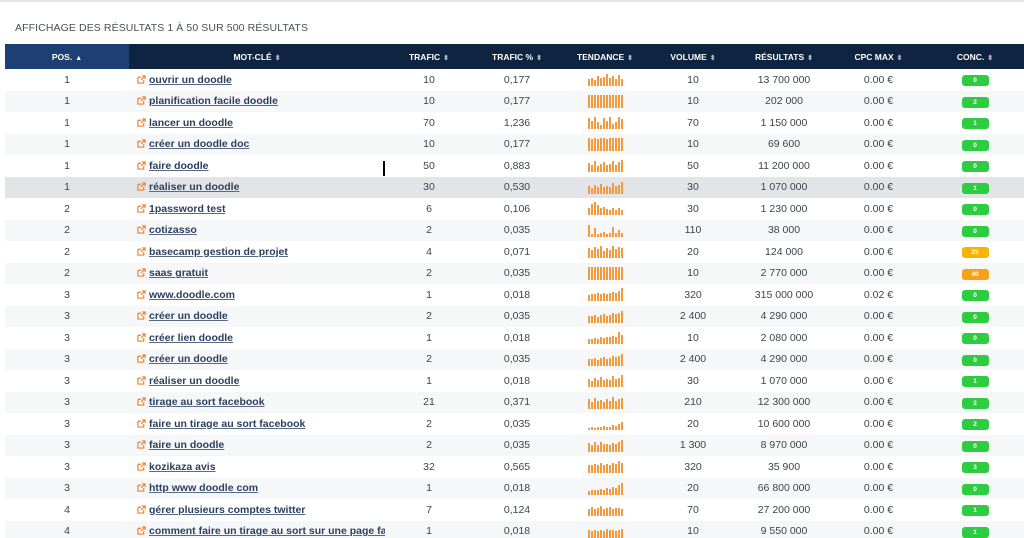  What do you see at coordinates (227, 510) in the screenshot?
I see `keyword-link: gérer plusieurs comptes twitter` at bounding box center [227, 510].